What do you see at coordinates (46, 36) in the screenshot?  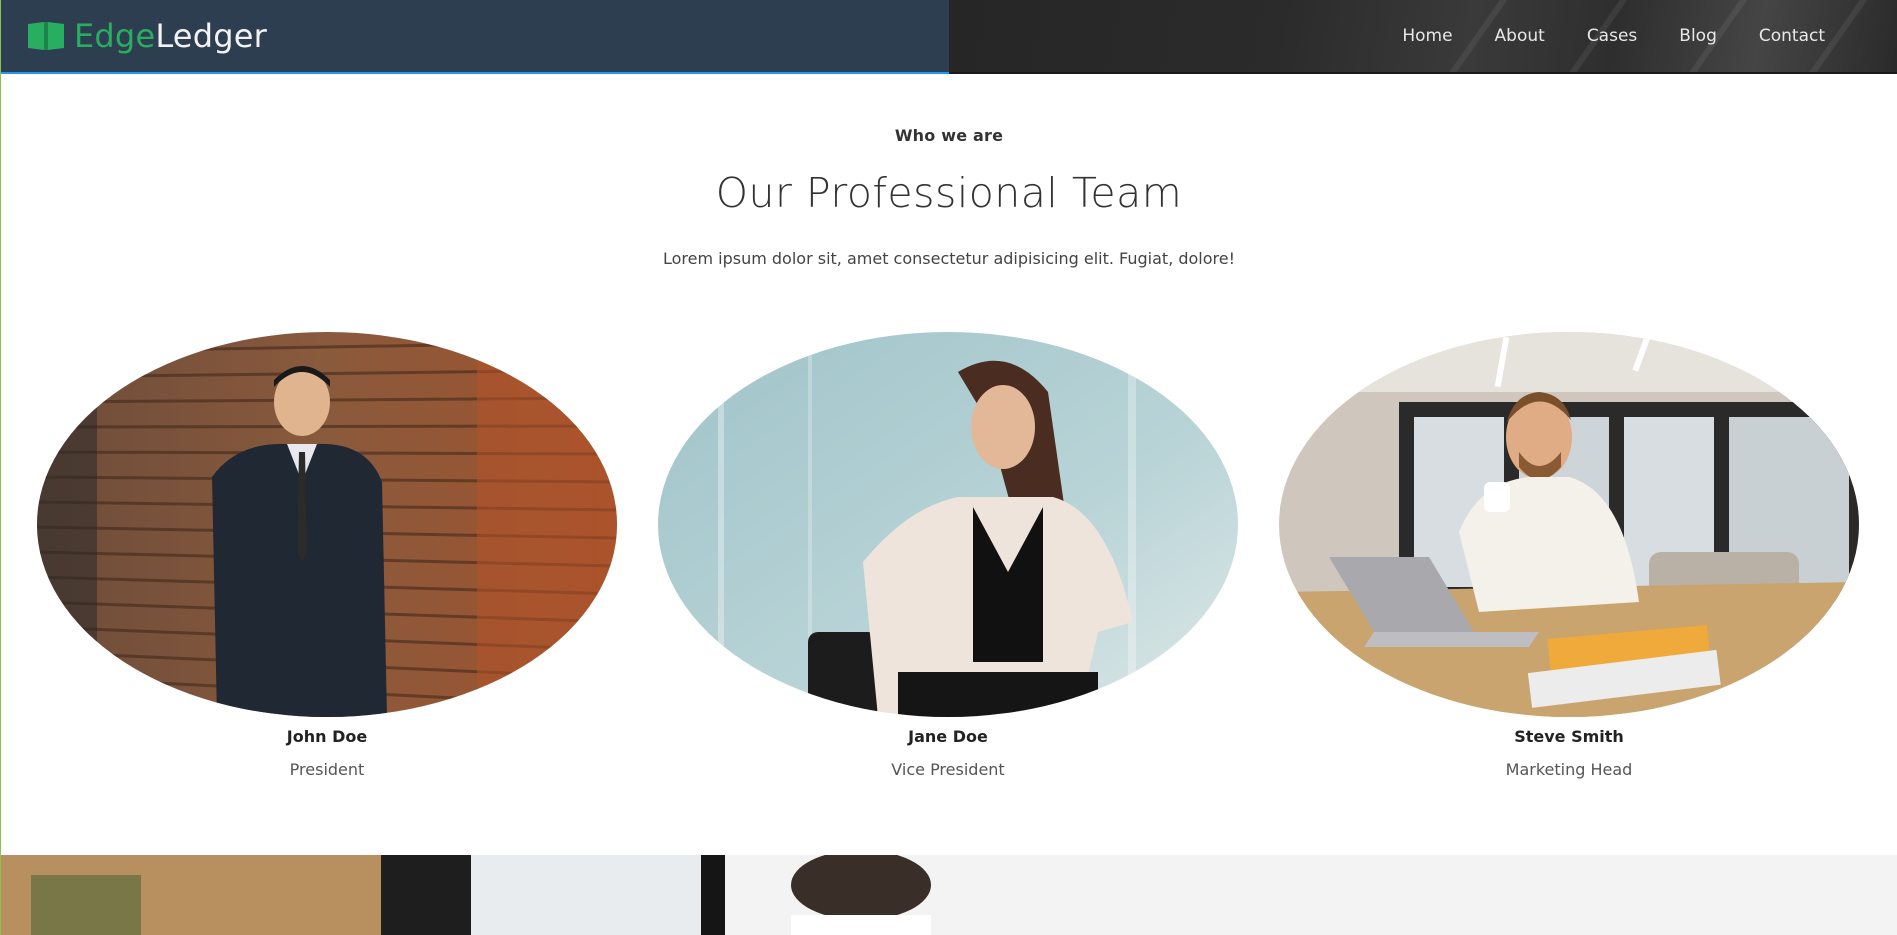 I see `open-book-icon` at bounding box center [46, 36].